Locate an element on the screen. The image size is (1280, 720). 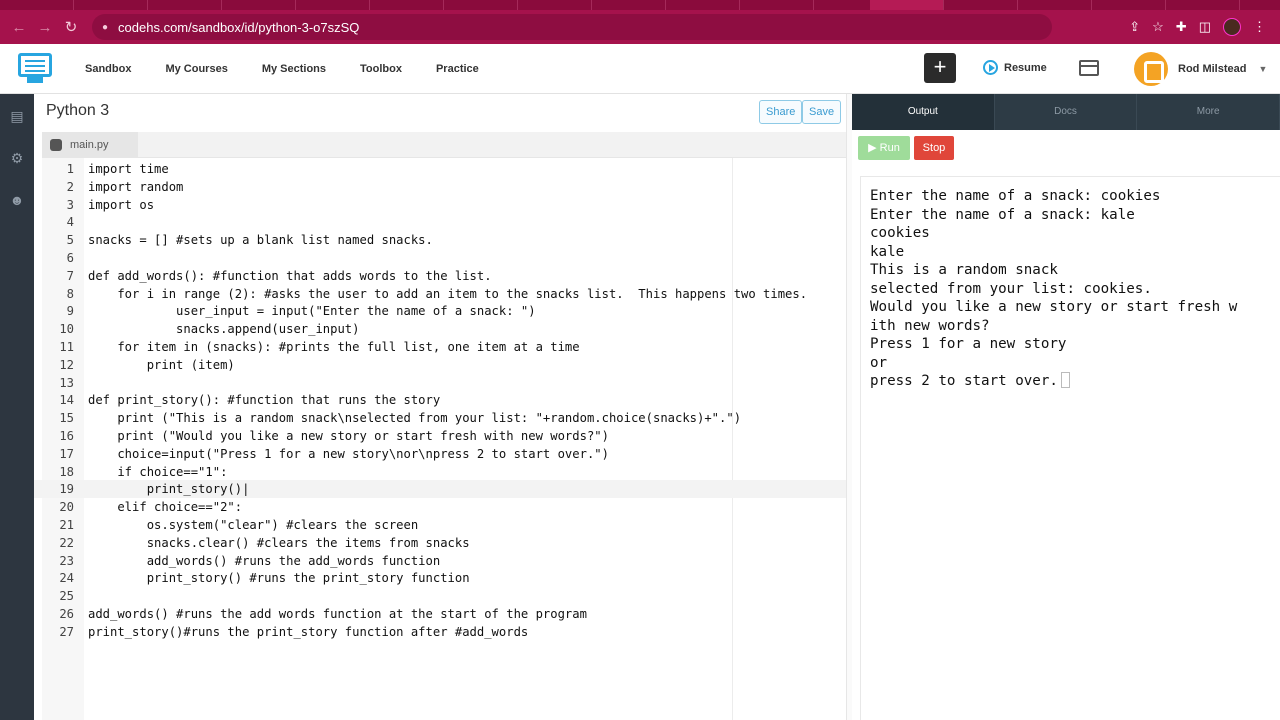
nav-my-sections: My Sections is located at coordinates (294, 69).